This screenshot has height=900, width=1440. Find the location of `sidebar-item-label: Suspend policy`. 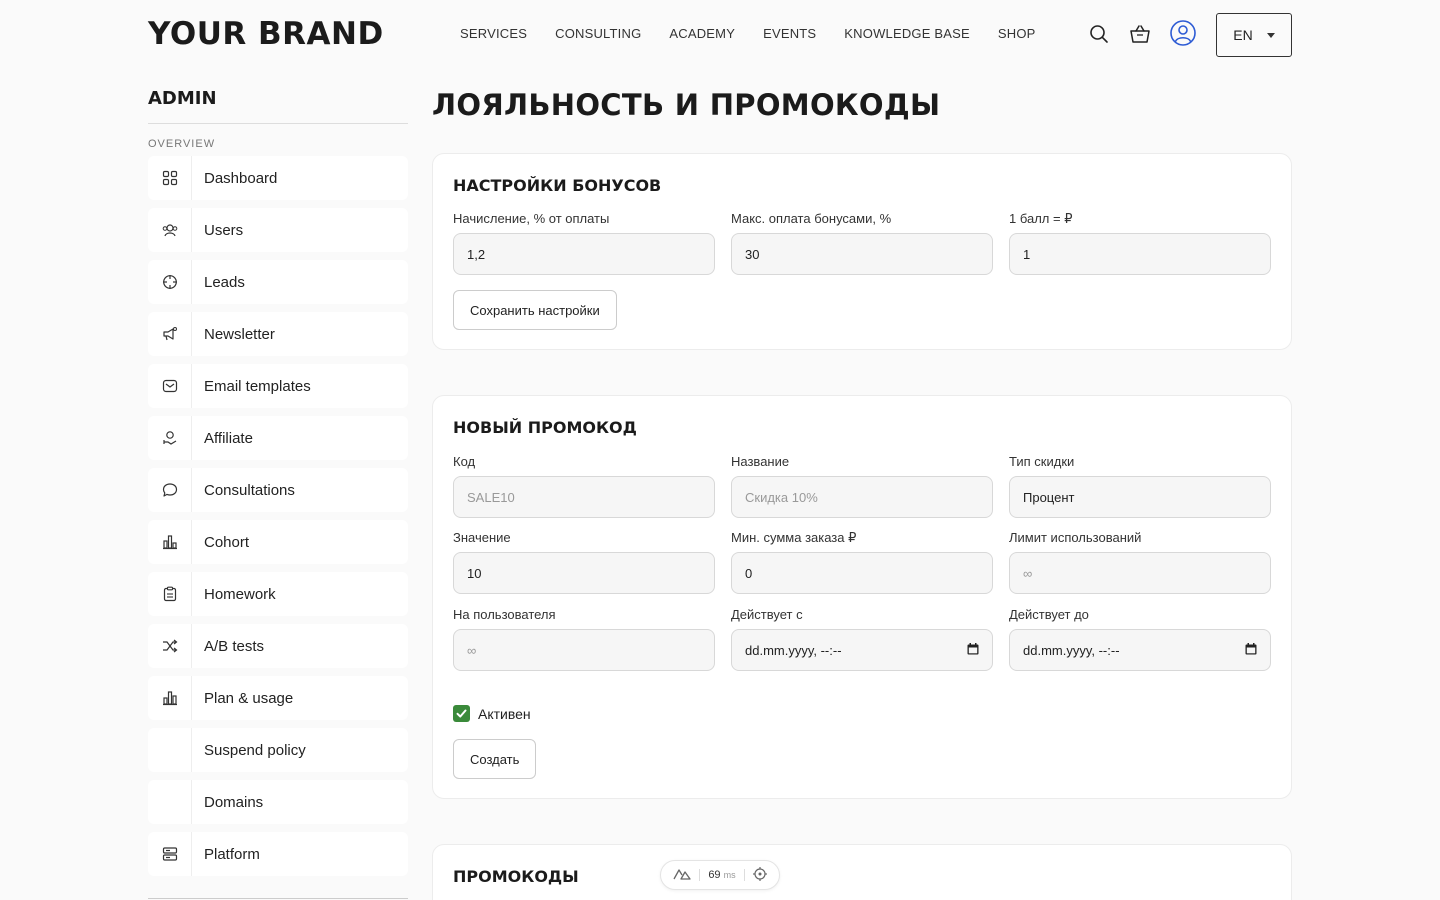

sidebar-item-label: Suspend policy is located at coordinates (255, 750).